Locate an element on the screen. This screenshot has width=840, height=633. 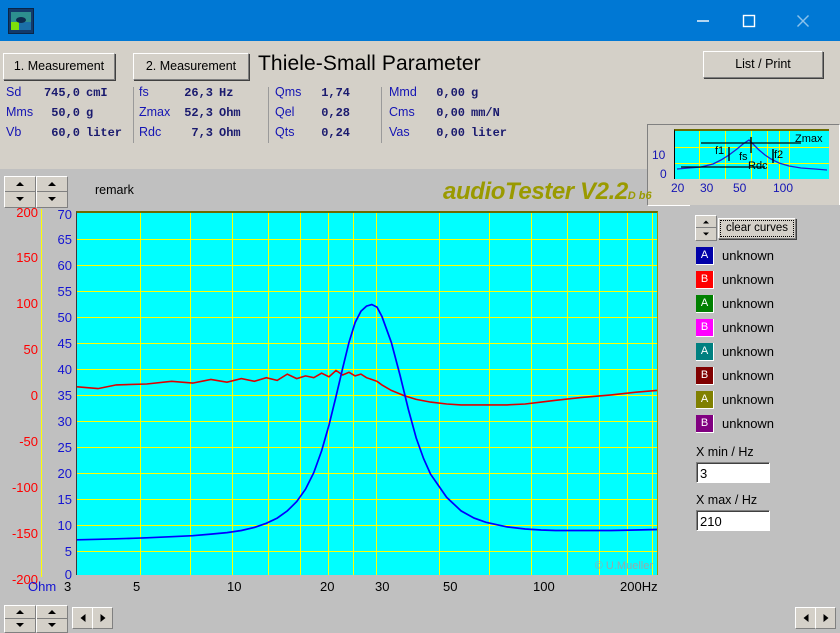
ohm-tick: 10 is located at coordinates (64, 525).